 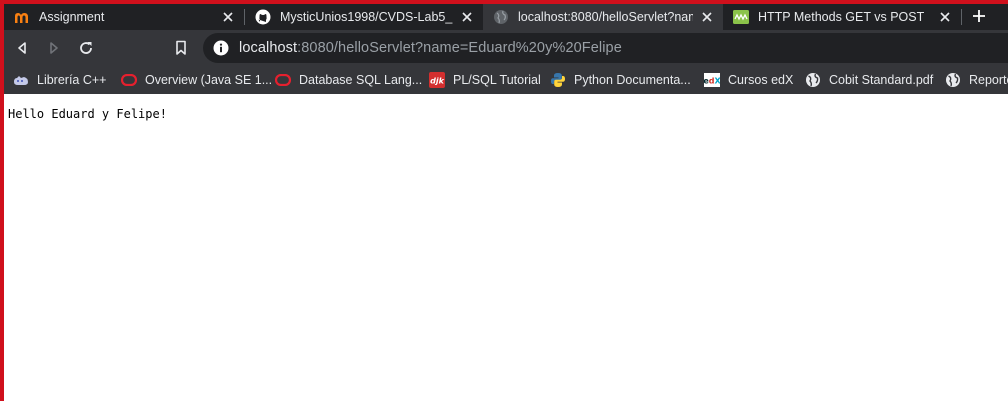 I want to click on moodle-icon, so click(x=22, y=17).